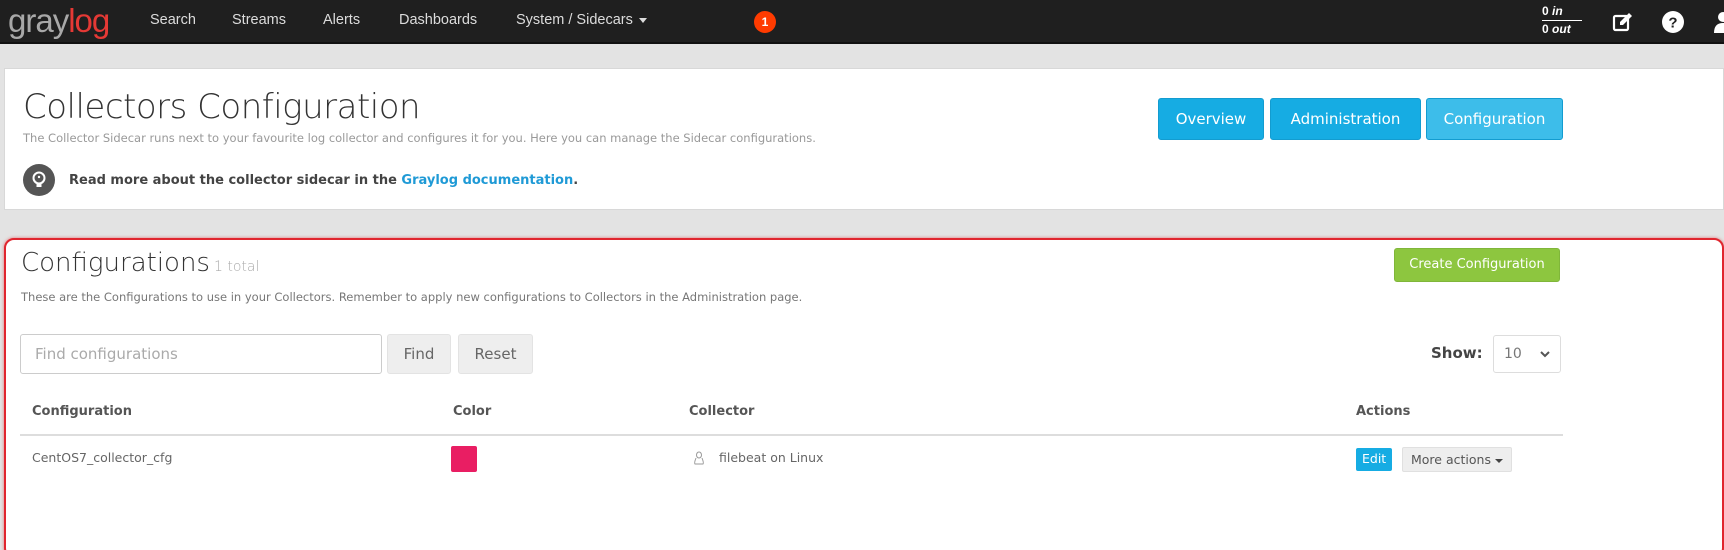  What do you see at coordinates (201, 354) in the screenshot?
I see `find-configurations-input` at bounding box center [201, 354].